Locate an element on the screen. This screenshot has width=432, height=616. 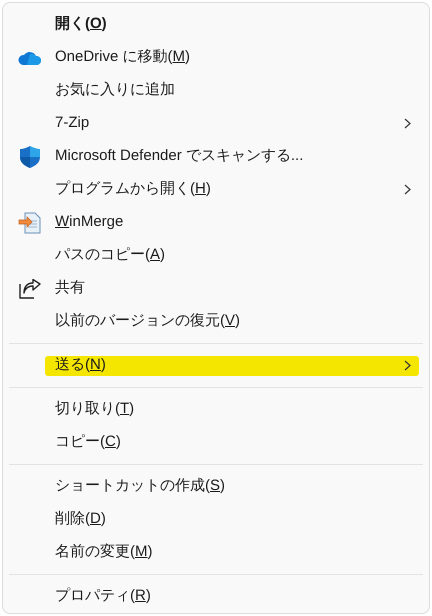
menu-item: 送る(N) is located at coordinates (216, 365).